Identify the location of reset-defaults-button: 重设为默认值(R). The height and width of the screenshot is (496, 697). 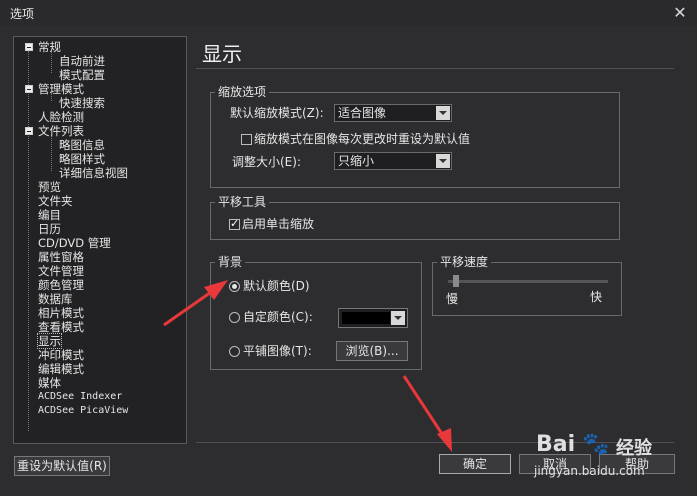
(62, 466).